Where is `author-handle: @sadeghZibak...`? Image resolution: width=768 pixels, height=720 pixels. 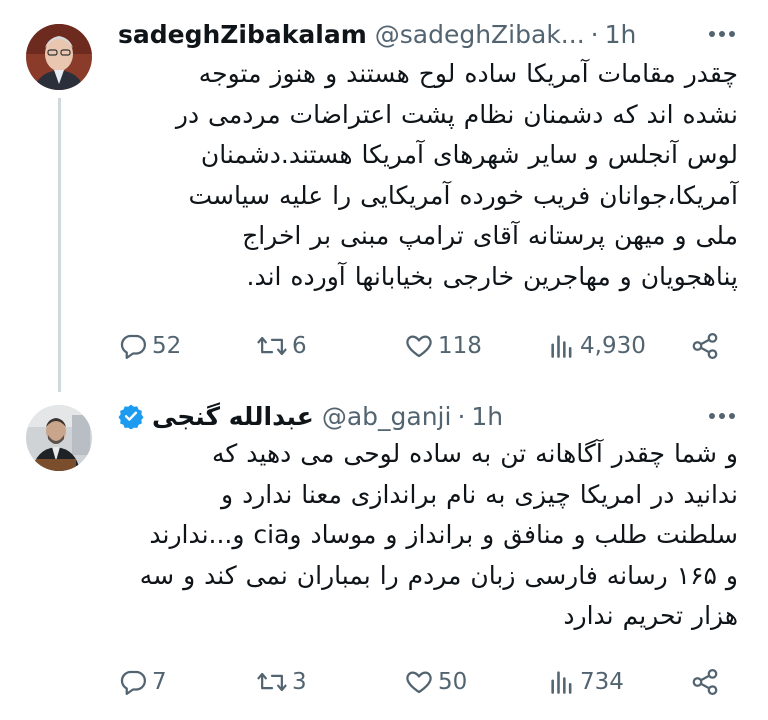
author-handle: @sadeghZibak... is located at coordinates (480, 34).